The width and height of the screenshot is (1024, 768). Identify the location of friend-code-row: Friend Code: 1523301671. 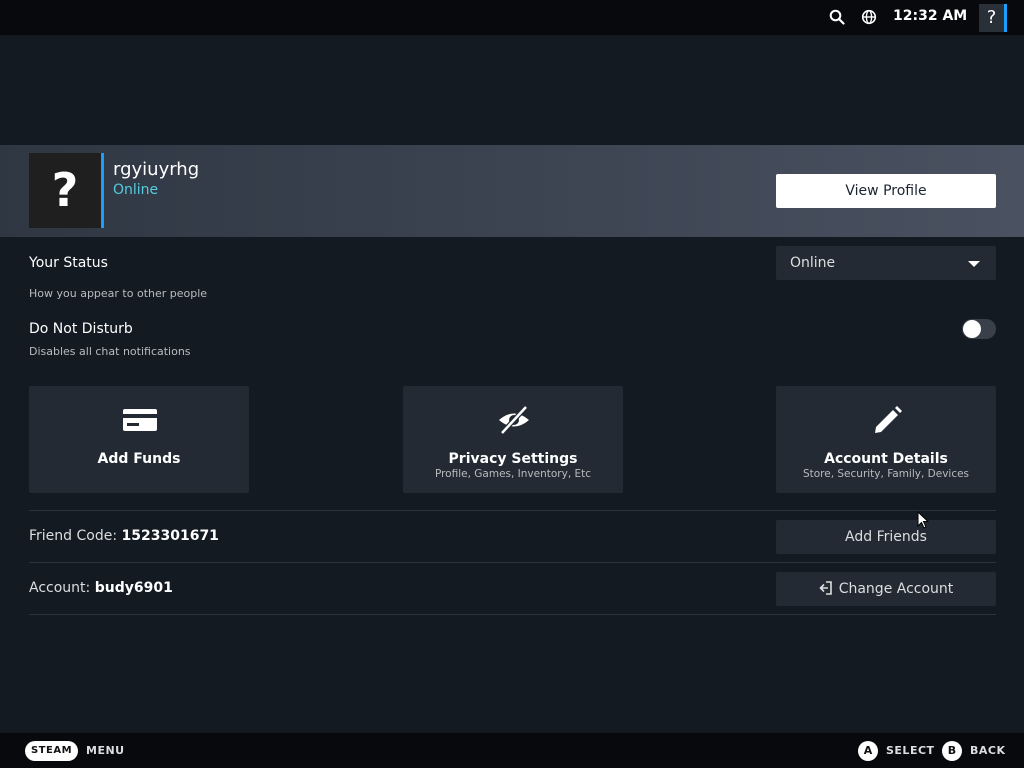
(124, 536).